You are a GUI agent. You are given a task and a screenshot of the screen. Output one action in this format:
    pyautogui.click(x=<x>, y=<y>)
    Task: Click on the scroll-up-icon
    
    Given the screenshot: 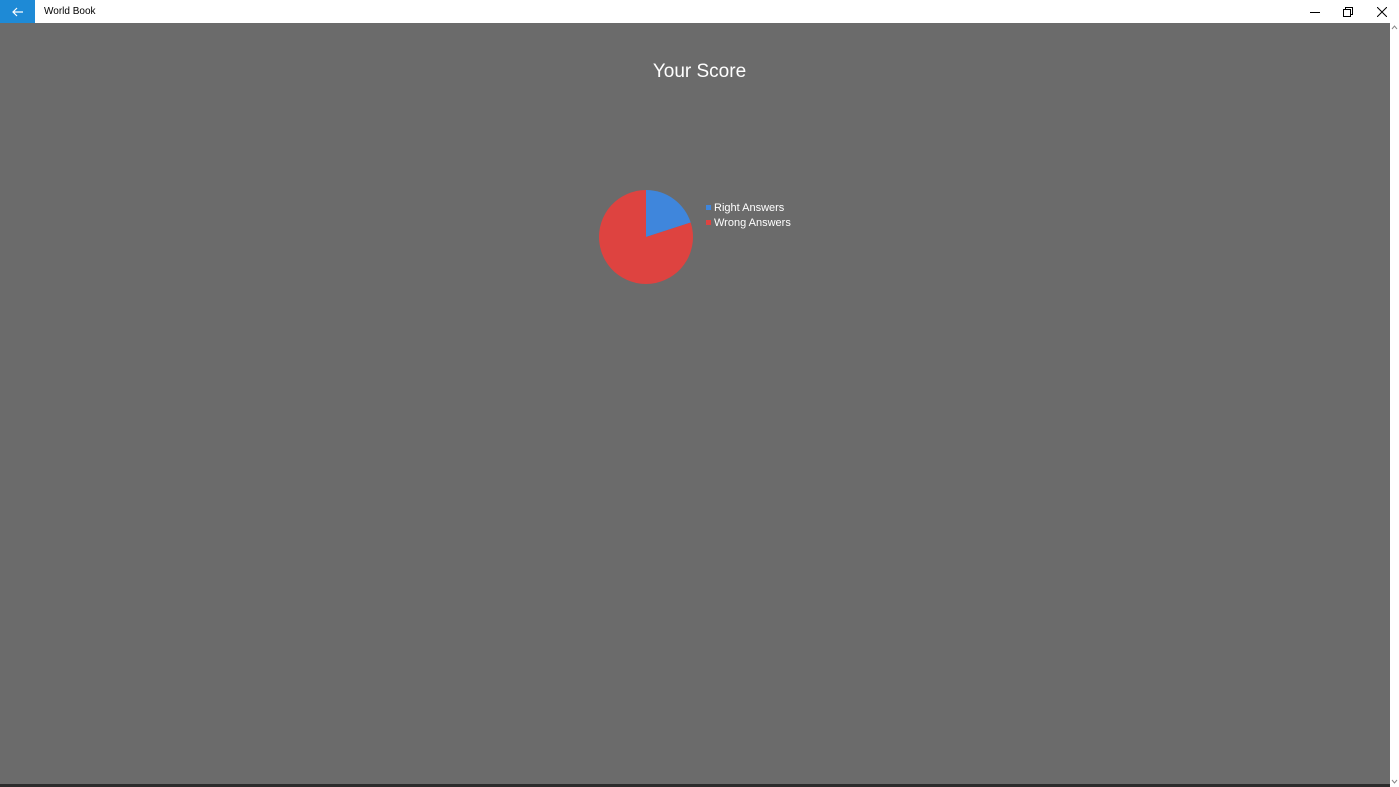 What is the action you would take?
    pyautogui.click(x=1394, y=27)
    